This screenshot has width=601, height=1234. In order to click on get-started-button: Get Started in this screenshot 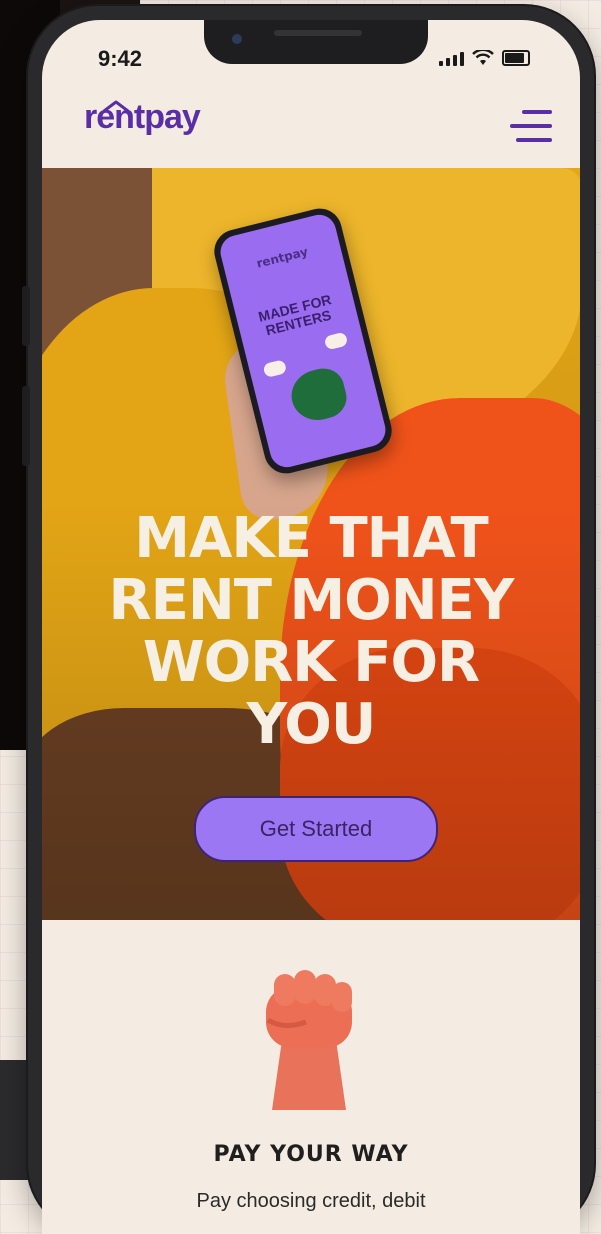, I will do `click(316, 829)`.